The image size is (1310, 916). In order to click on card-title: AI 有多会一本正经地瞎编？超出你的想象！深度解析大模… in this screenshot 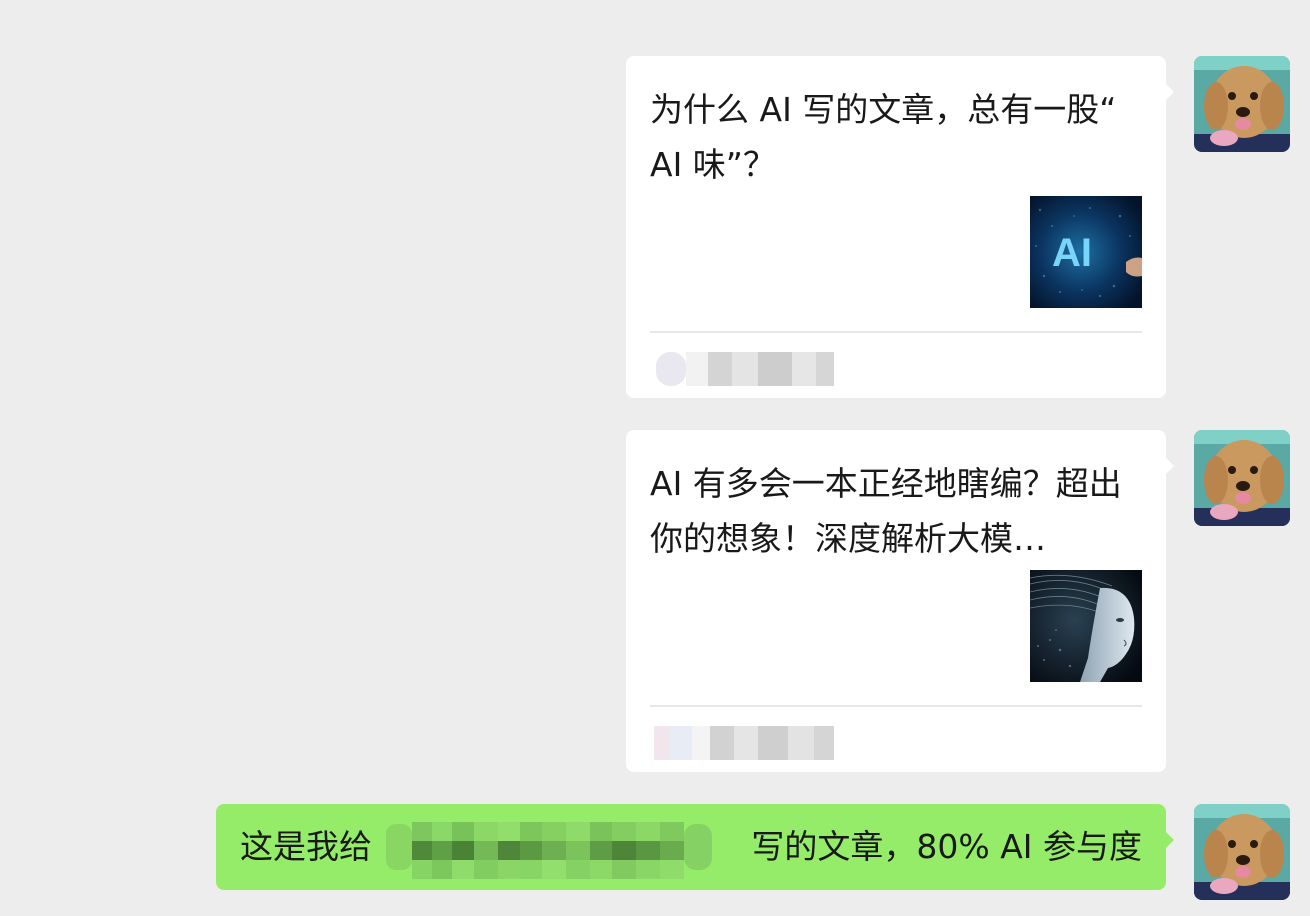, I will do `click(886, 511)`.